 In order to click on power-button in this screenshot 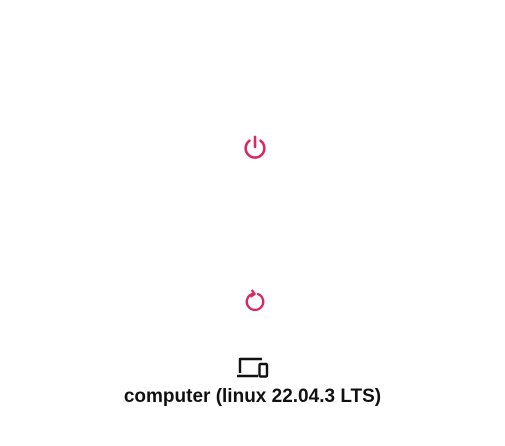, I will do `click(255, 148)`.